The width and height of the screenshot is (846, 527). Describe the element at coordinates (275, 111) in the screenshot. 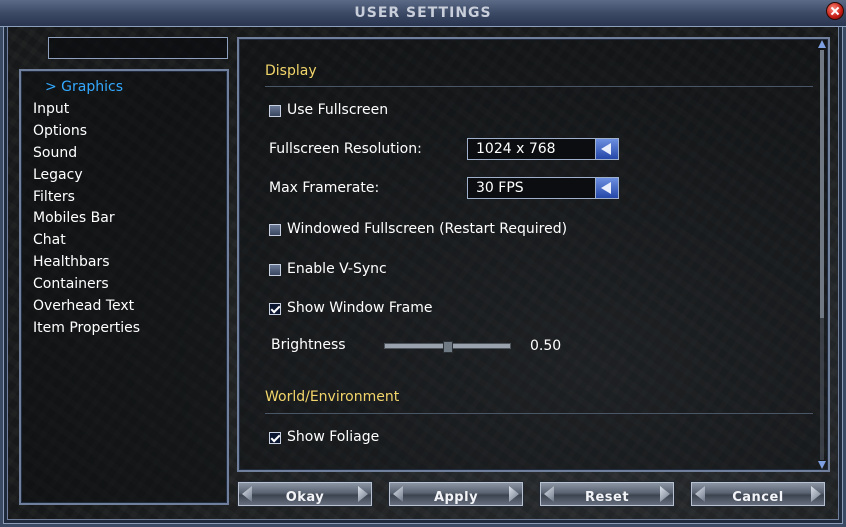

I see `use-fullscreen-checkbox` at that location.